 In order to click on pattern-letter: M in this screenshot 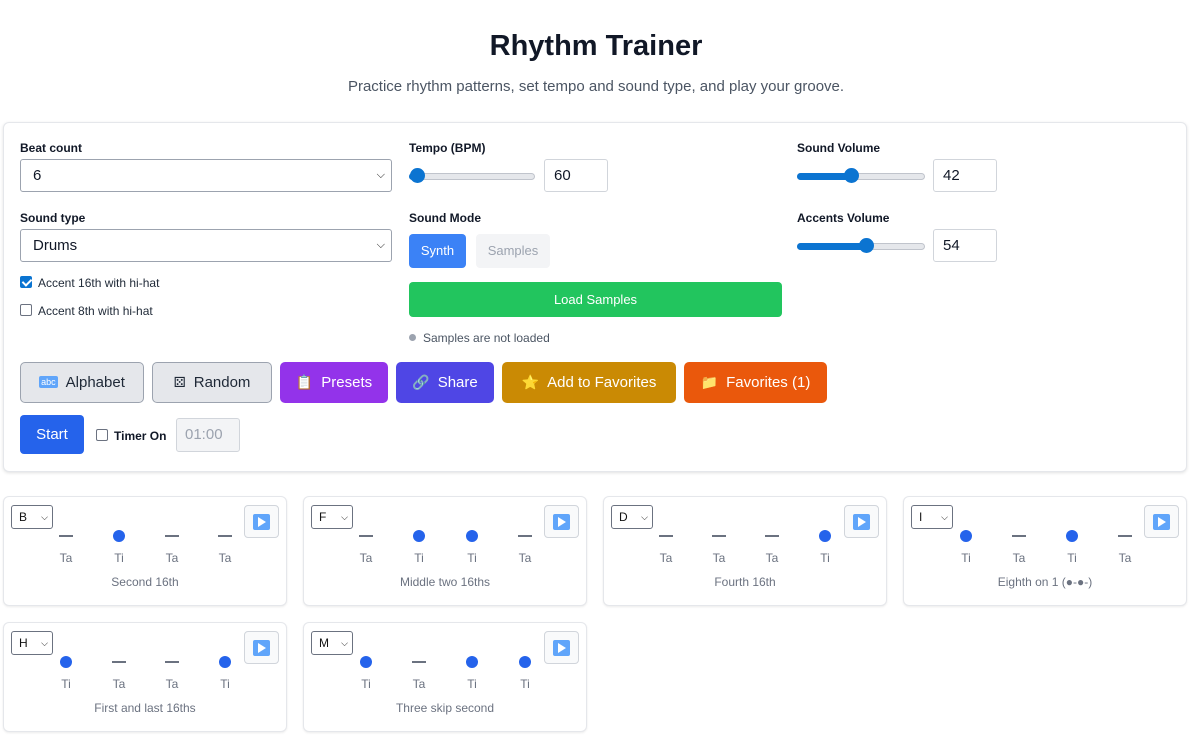, I will do `click(324, 643)`.